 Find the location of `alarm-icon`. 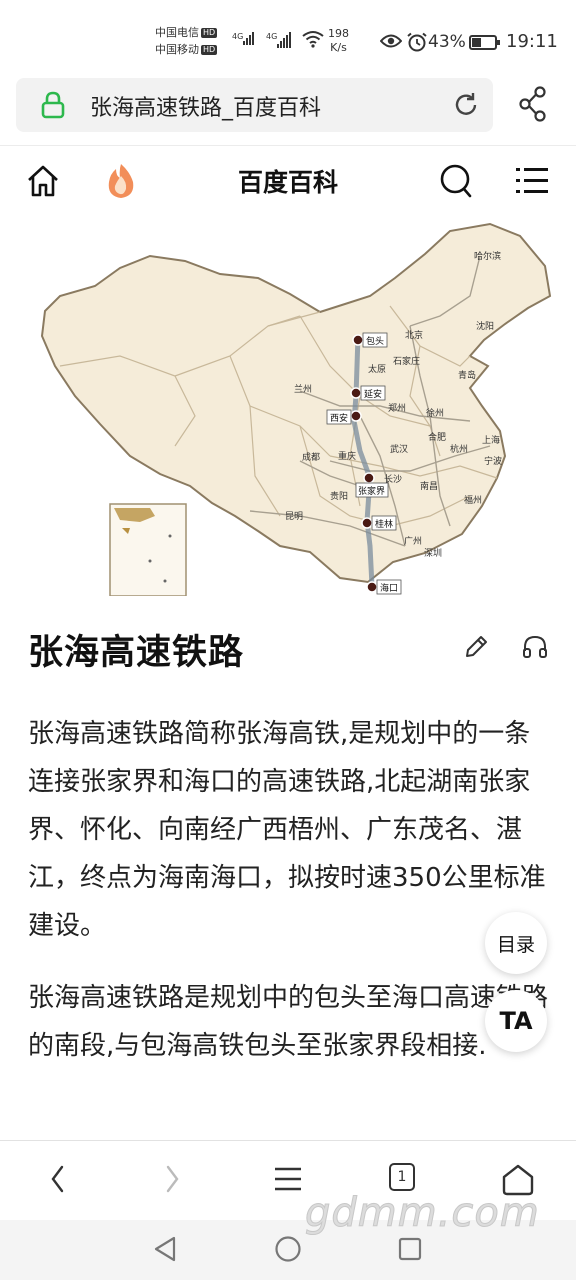

alarm-icon is located at coordinates (417, 42).